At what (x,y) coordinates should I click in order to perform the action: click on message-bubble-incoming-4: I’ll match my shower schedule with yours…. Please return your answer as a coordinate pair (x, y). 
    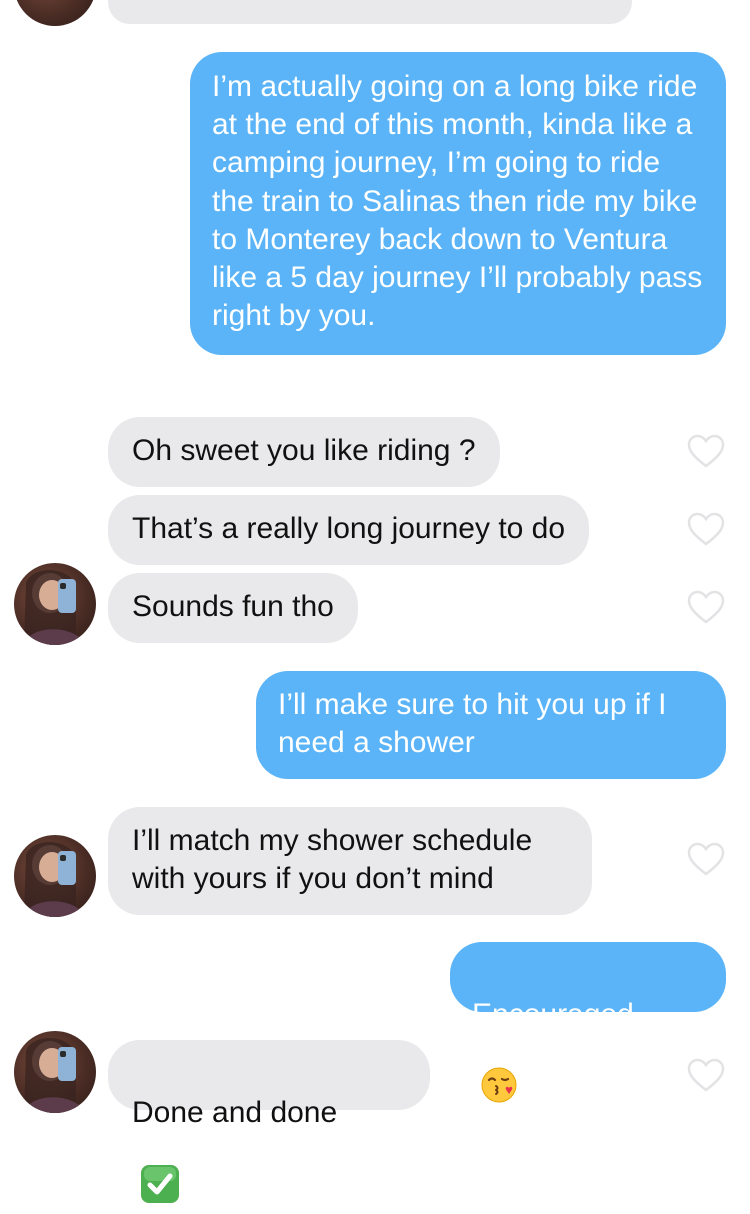
    Looking at the image, I should click on (350, 861).